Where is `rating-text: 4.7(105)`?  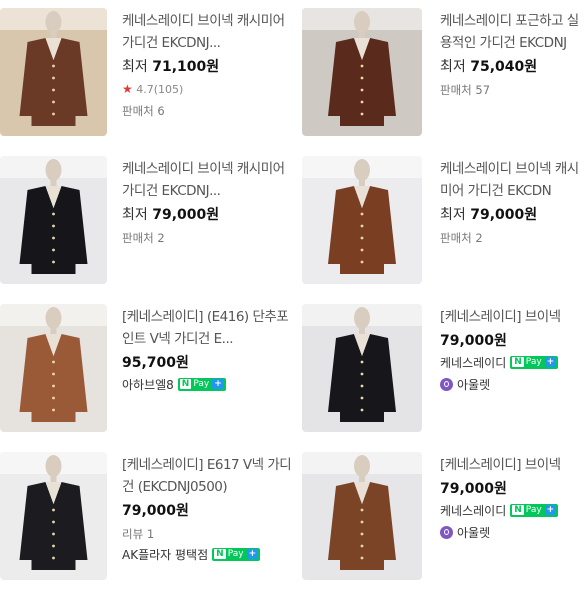 rating-text: 4.7(105) is located at coordinates (160, 89).